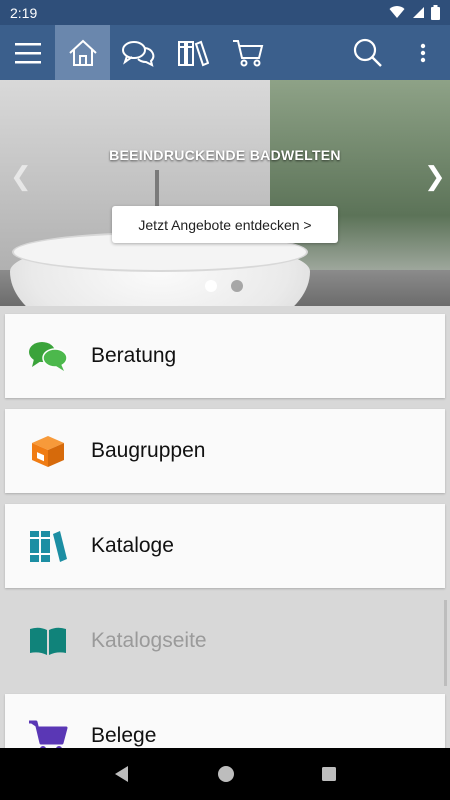 The image size is (450, 800). I want to click on chat-bubbles-icon, so click(48, 356).